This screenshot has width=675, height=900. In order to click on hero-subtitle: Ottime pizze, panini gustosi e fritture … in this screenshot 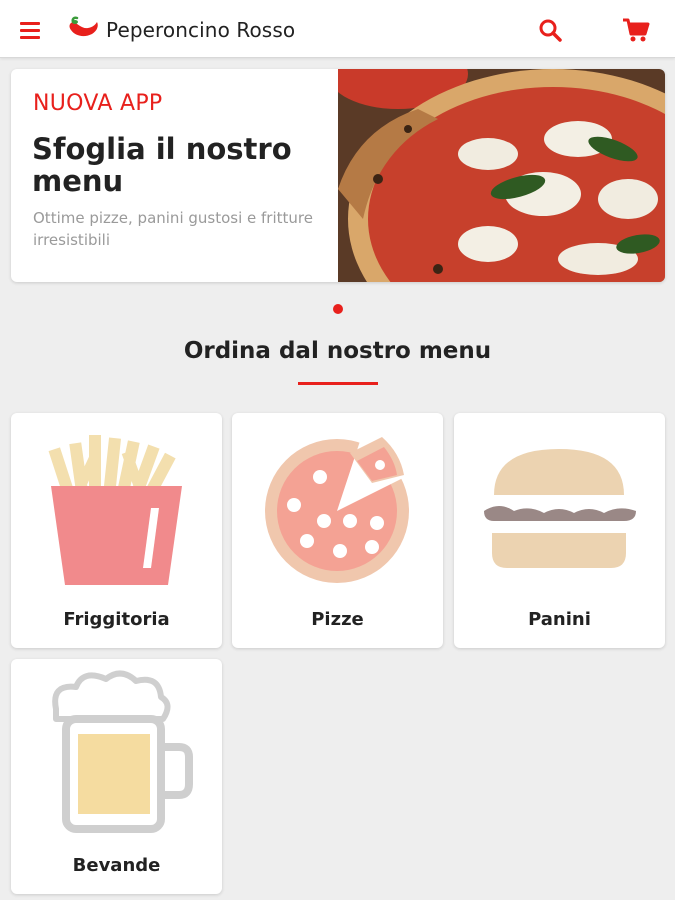, I will do `click(173, 229)`.